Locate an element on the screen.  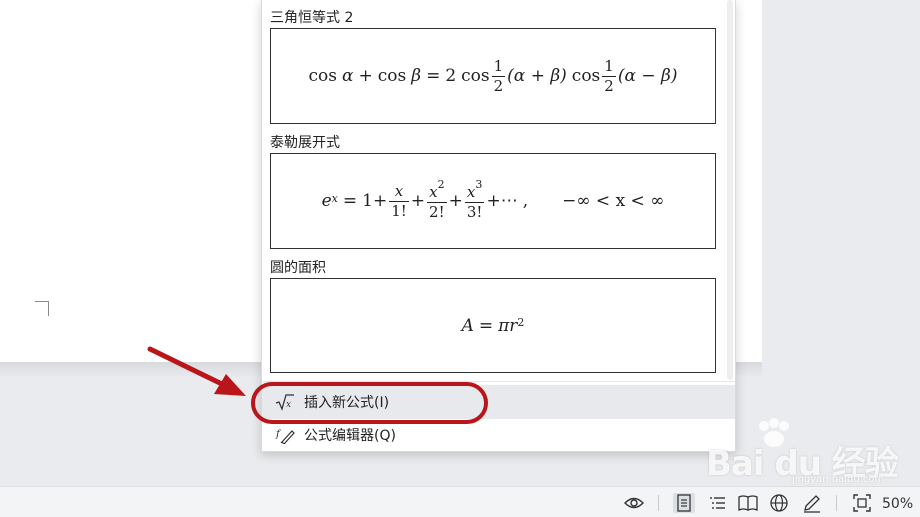
formula-circle-area: A = π r2 is located at coordinates (493, 325).